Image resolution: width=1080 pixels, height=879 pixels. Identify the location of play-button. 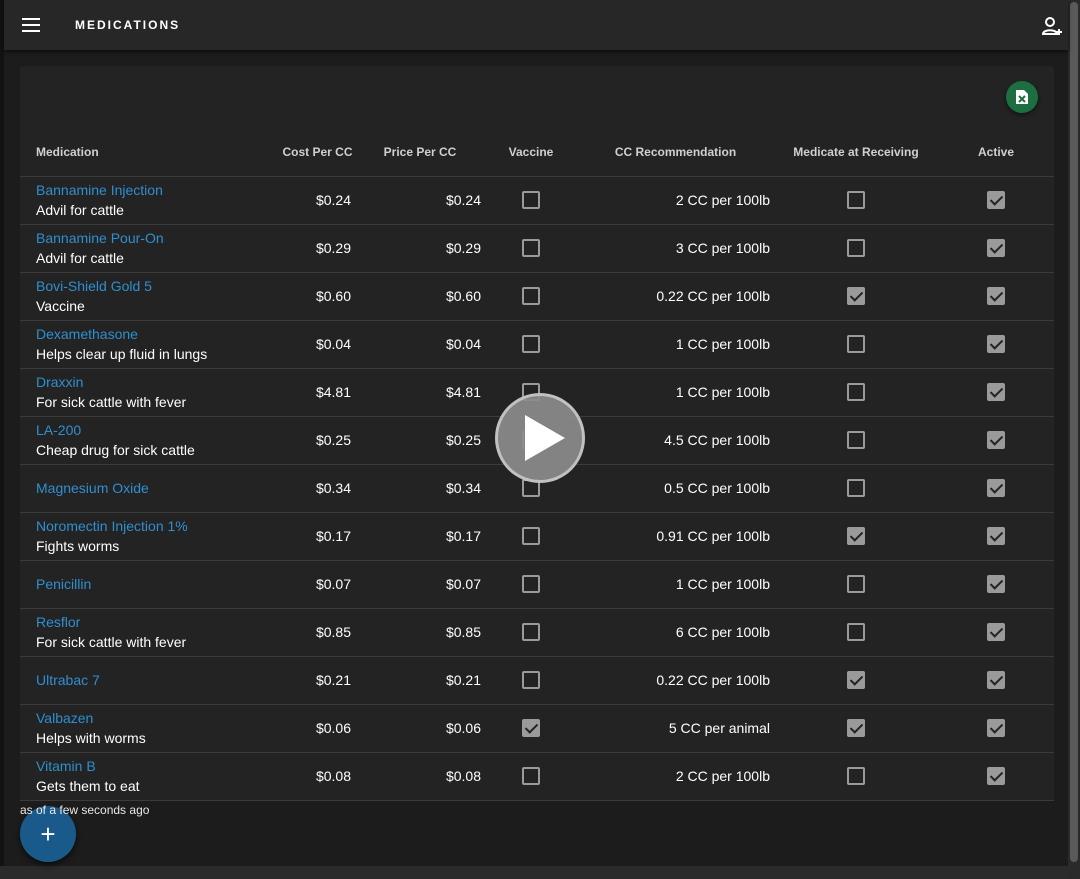
(540, 438).